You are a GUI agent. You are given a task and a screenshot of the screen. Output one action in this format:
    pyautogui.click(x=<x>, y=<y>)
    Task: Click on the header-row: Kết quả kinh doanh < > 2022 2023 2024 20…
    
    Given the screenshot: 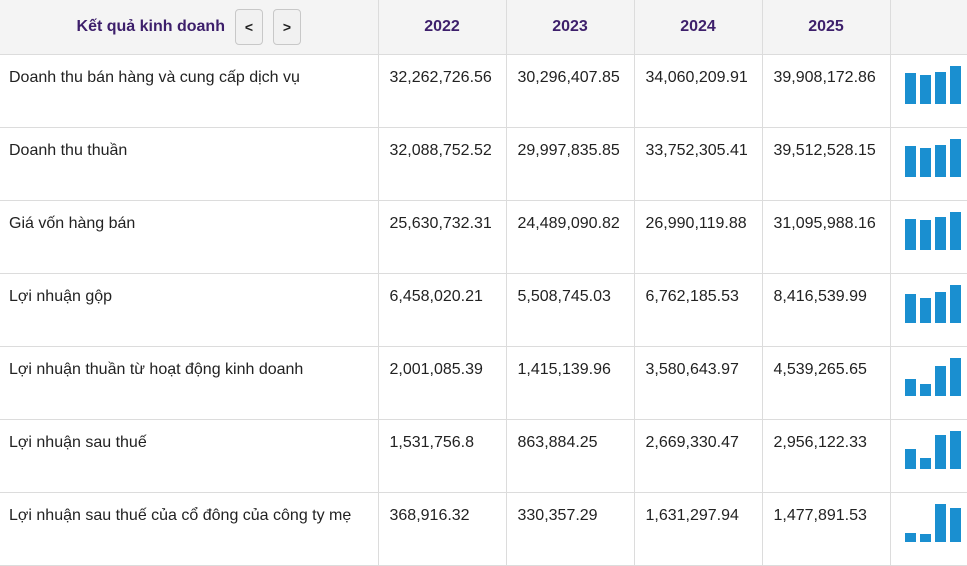 What is the action you would take?
    pyautogui.click(x=483, y=27)
    